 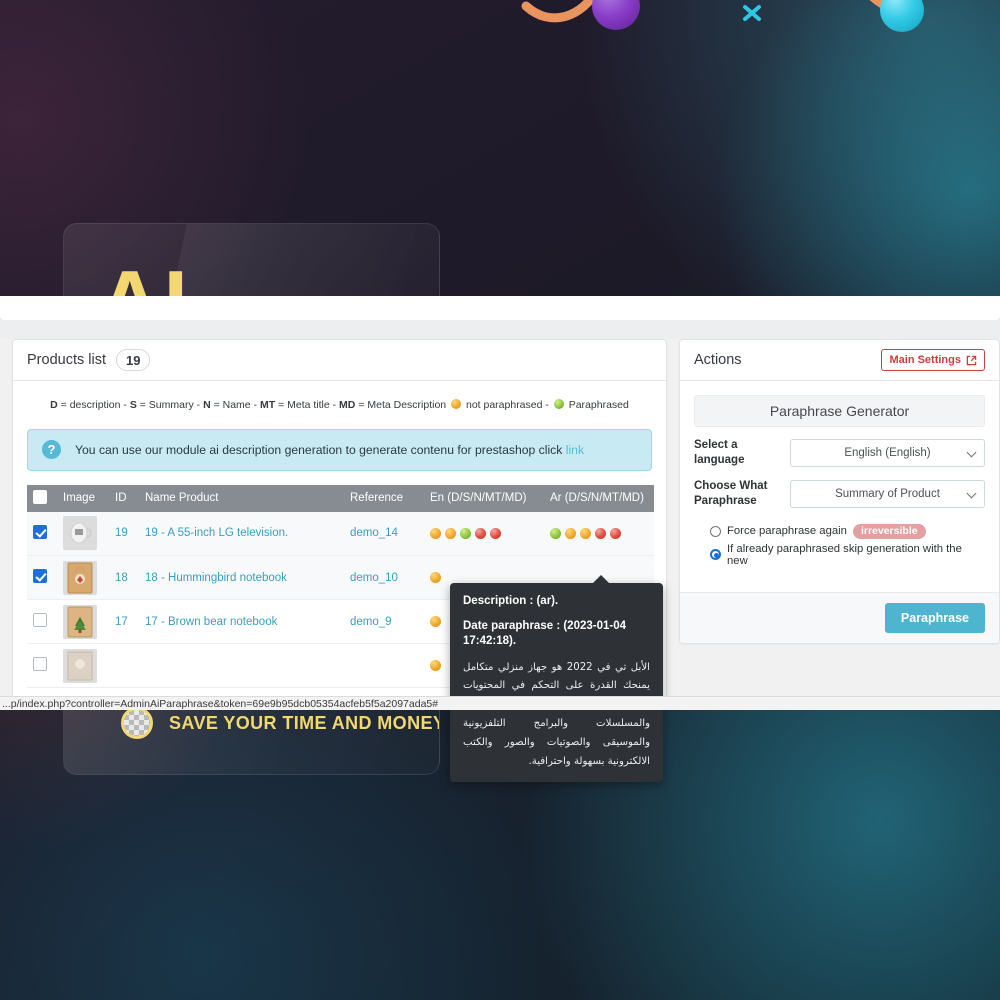 What do you see at coordinates (80, 533) in the screenshot?
I see `mug-thumbnail` at bounding box center [80, 533].